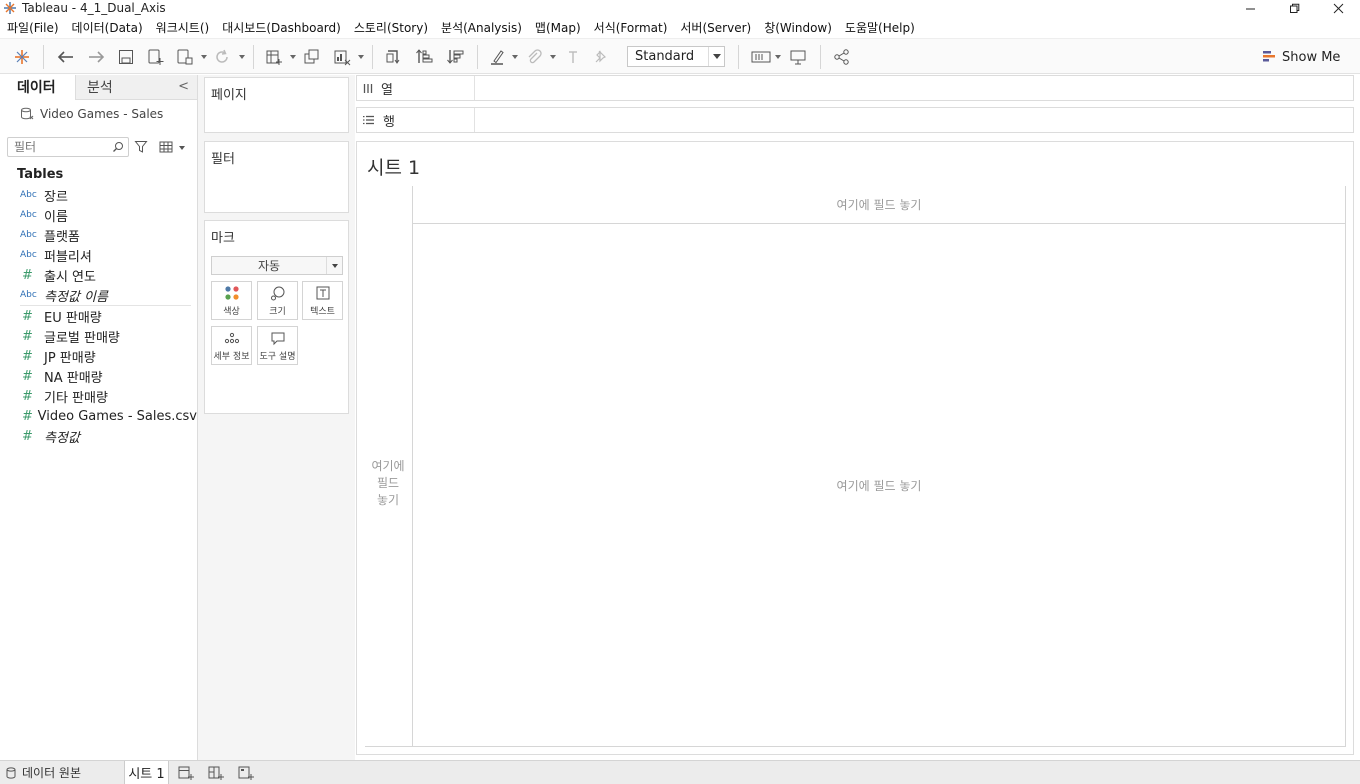  Describe the element at coordinates (141, 147) in the screenshot. I see `filter-funnel-icon` at that location.